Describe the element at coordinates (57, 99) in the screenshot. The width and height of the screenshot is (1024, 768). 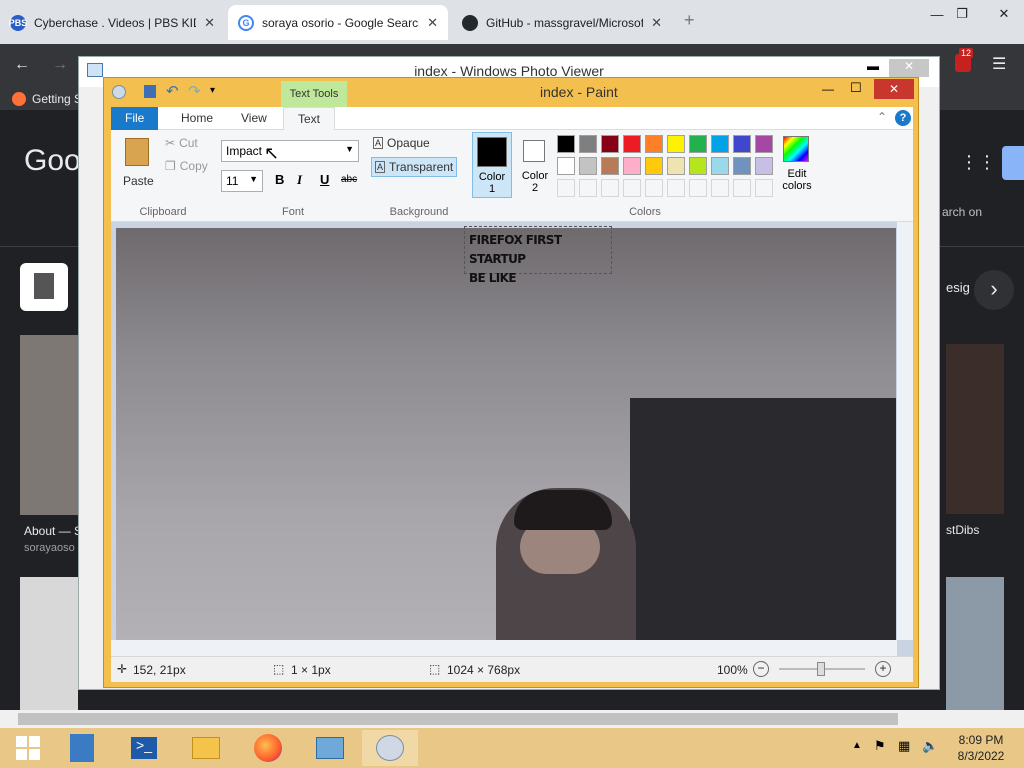
I see `bookmark-getting-started: Getting S` at that location.